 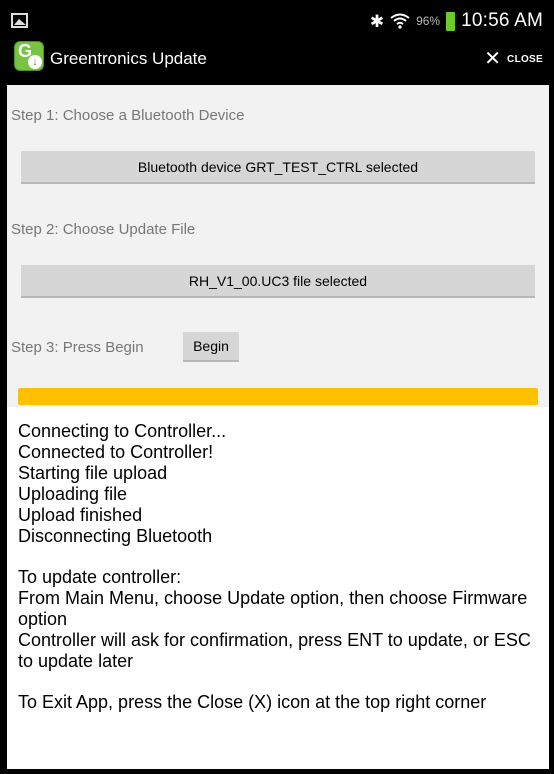 What do you see at coordinates (502, 20) in the screenshot?
I see `clock: 10:56 AM` at bounding box center [502, 20].